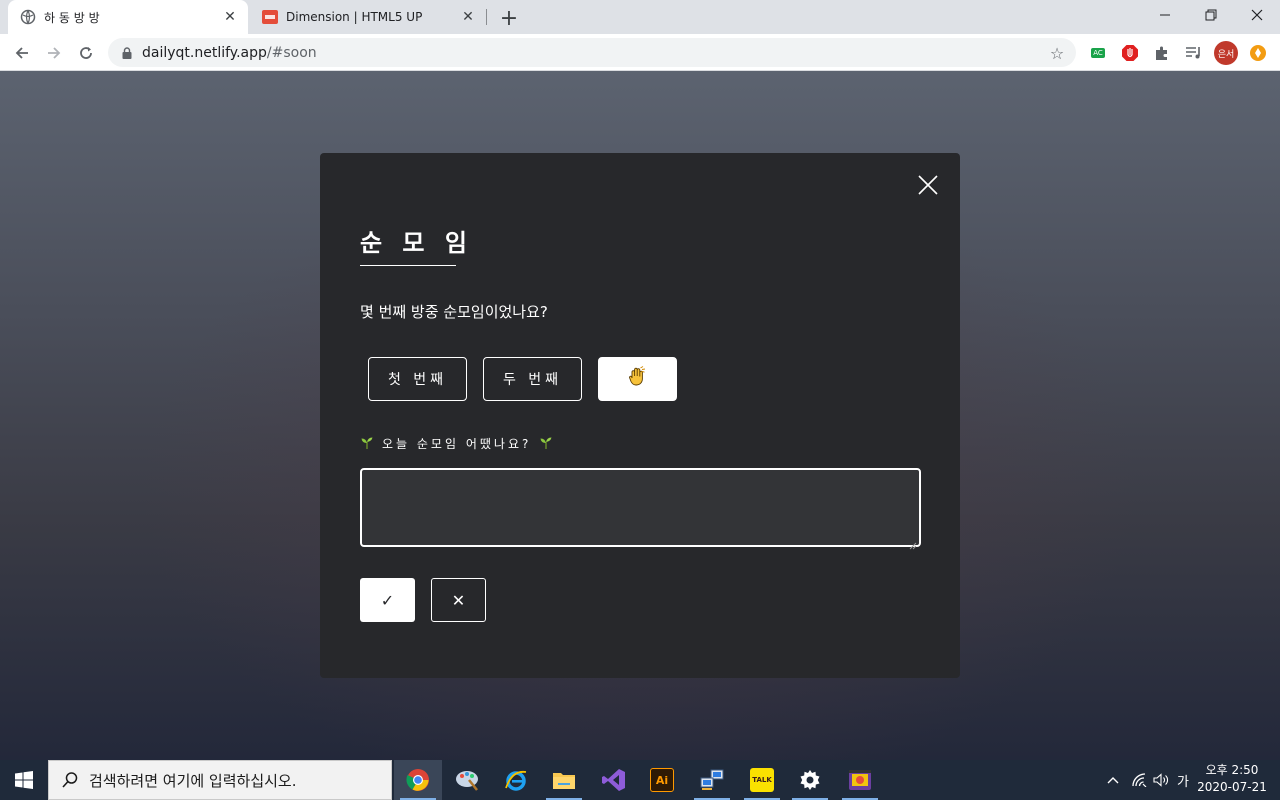  I want to click on ime-indicator: 가, so click(1183, 780).